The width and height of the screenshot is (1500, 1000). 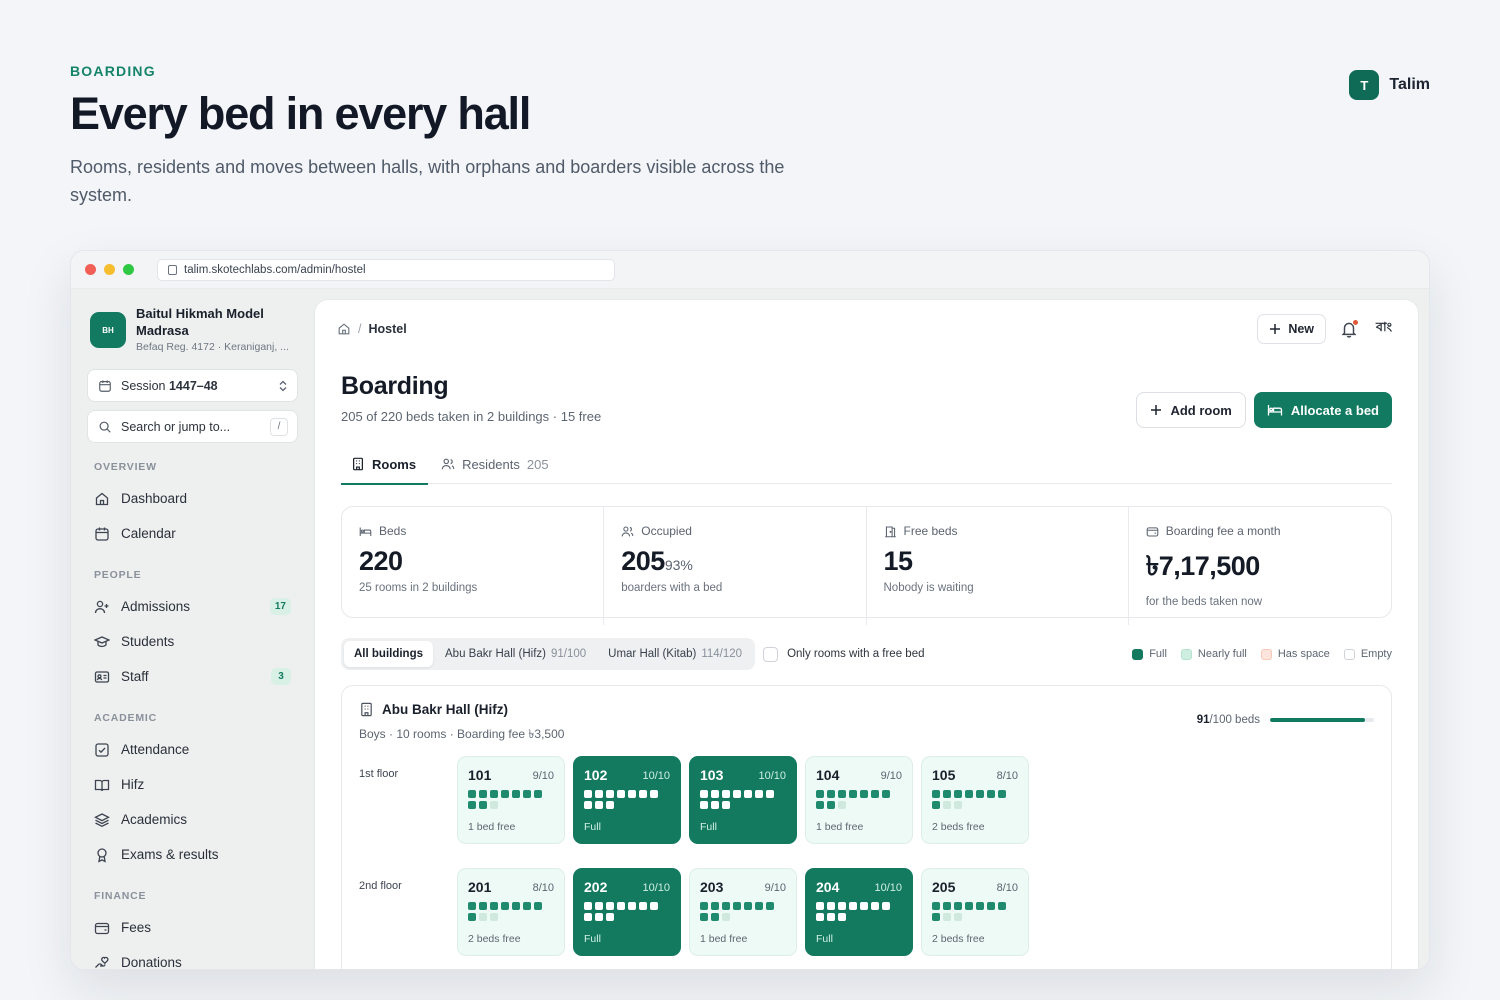 What do you see at coordinates (1213, 654) in the screenshot?
I see `legend-nearly-full: Nearly full` at bounding box center [1213, 654].